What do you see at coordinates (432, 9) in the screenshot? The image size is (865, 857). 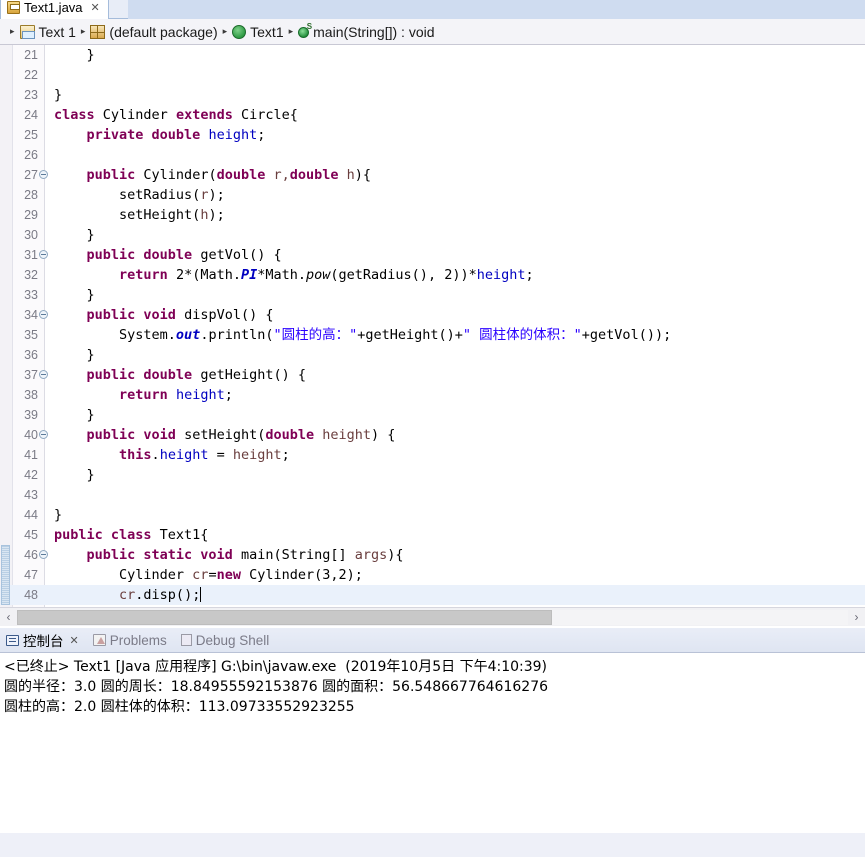 I see `editor-tab-bar: Text1.java ✕` at bounding box center [432, 9].